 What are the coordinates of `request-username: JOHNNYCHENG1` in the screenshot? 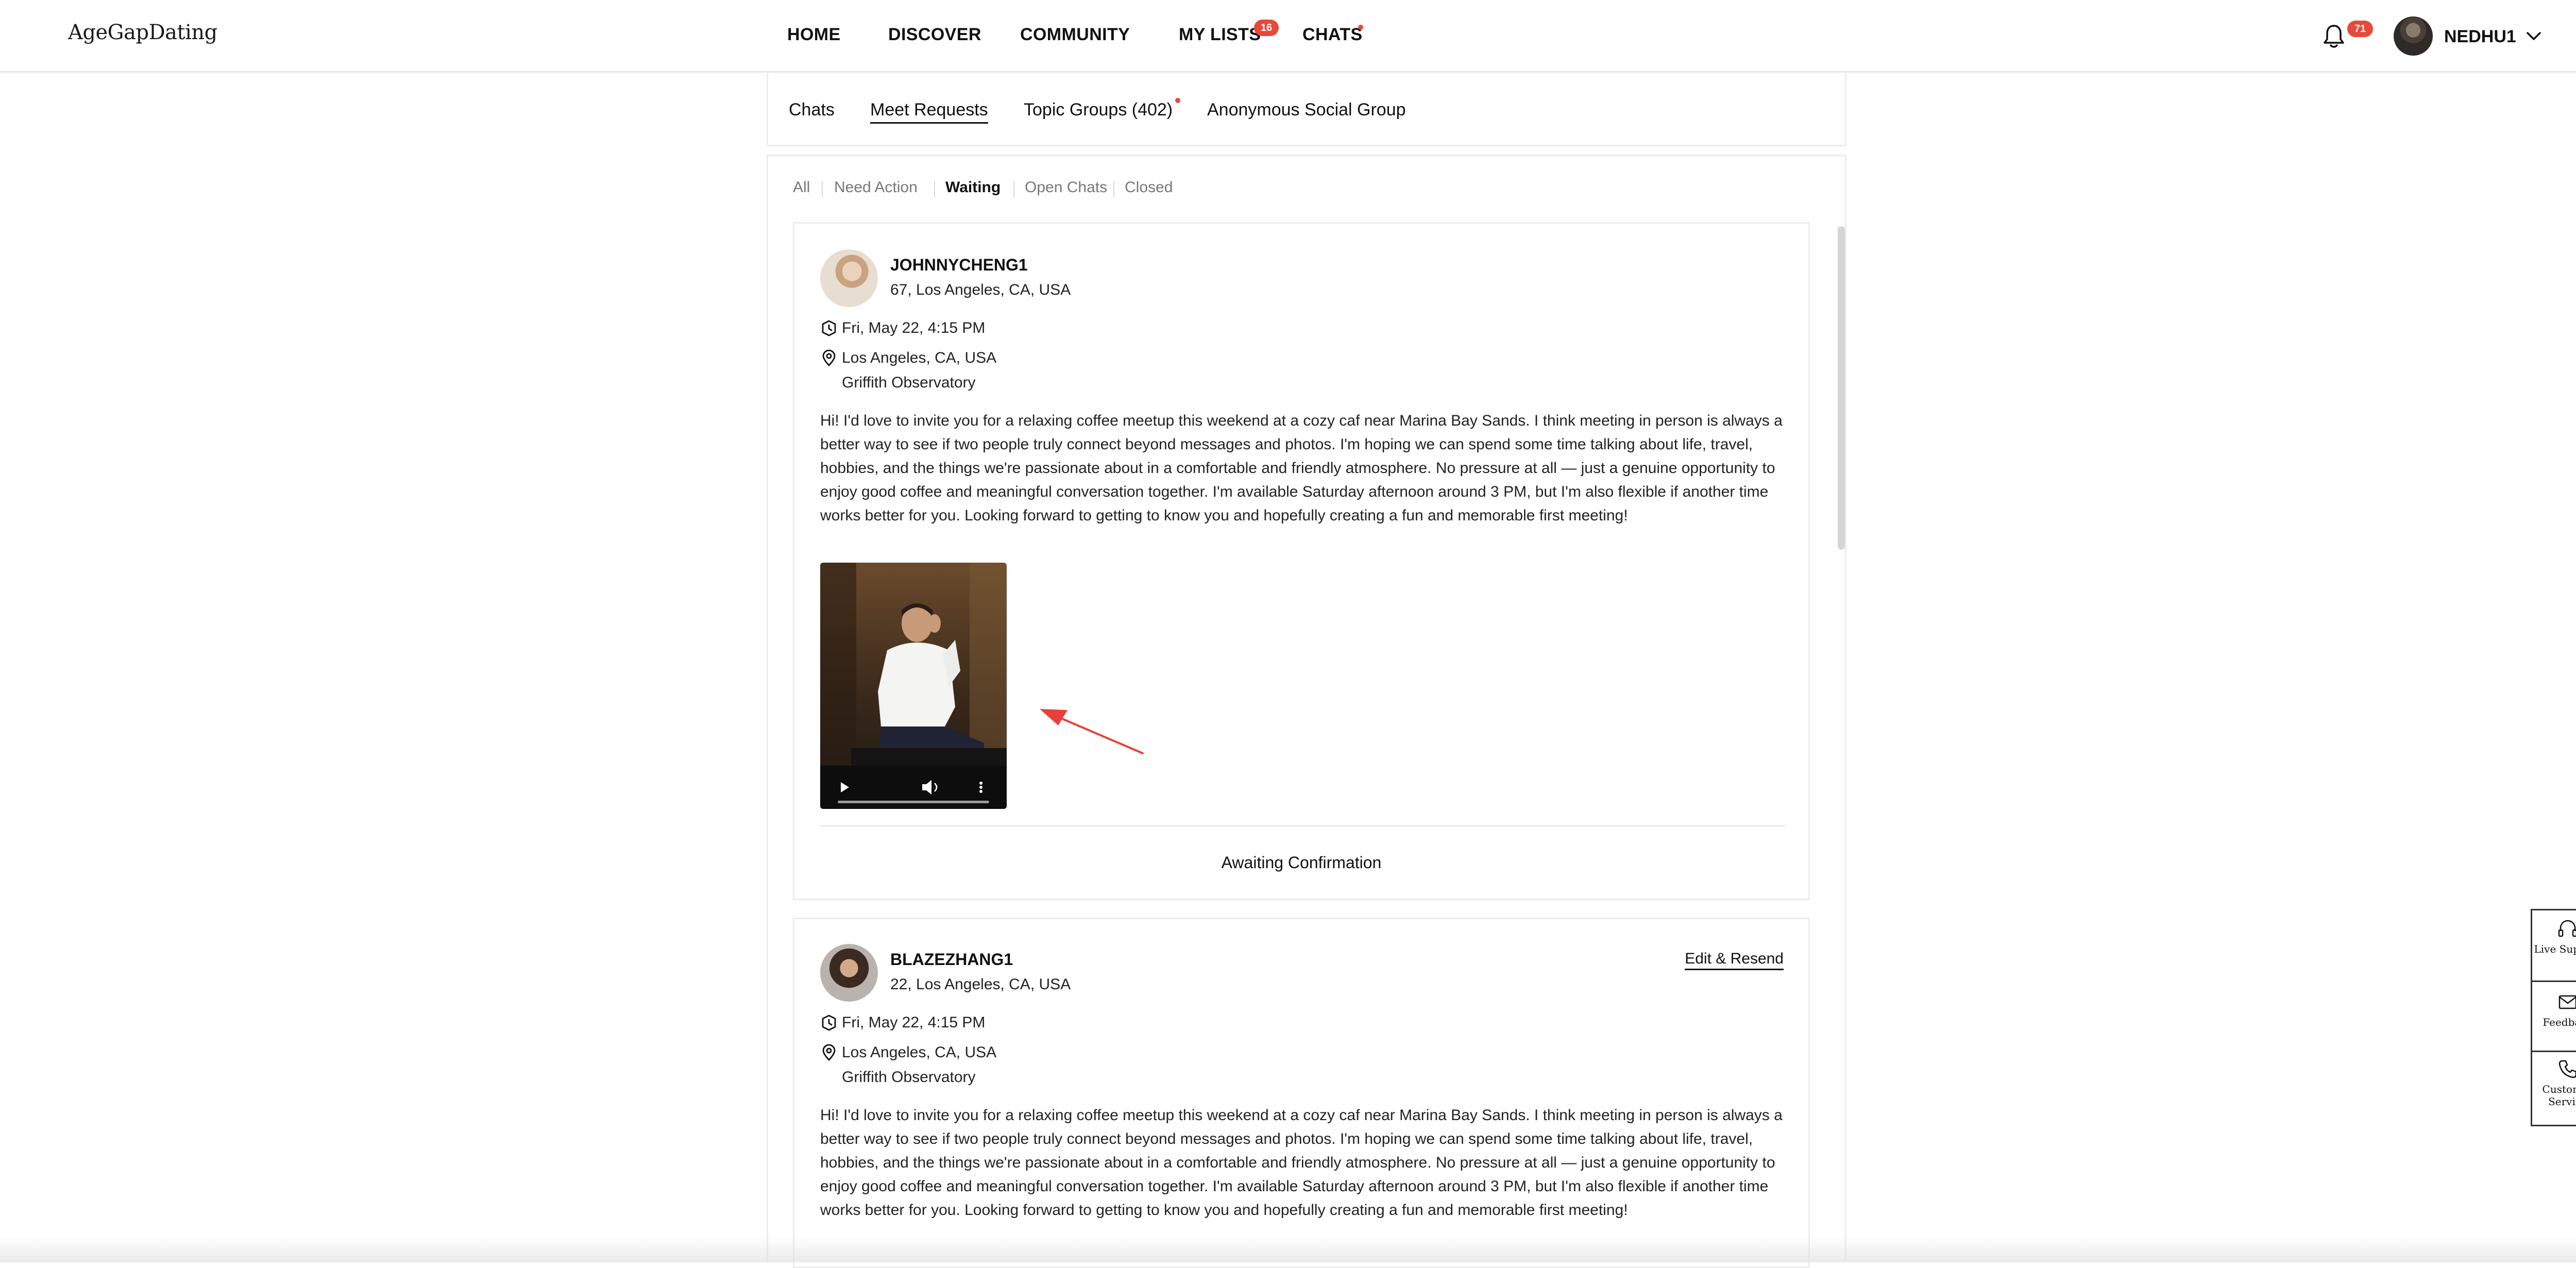 It's located at (959, 266).